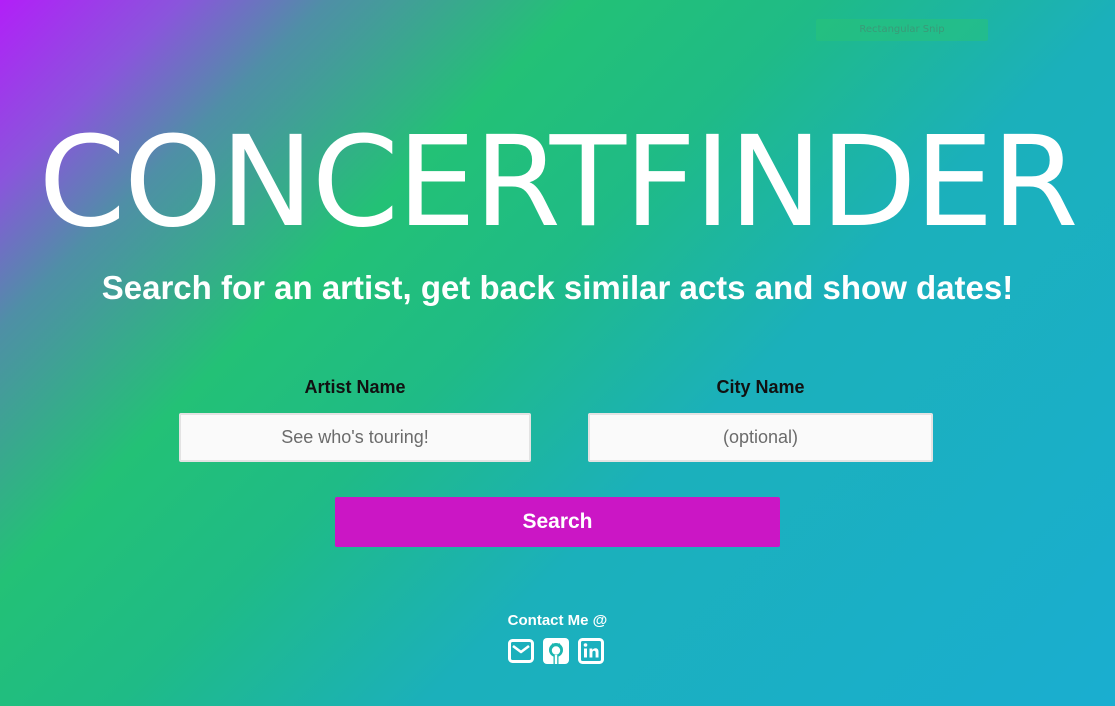  I want to click on contact-label: Contact Me @, so click(557, 620).